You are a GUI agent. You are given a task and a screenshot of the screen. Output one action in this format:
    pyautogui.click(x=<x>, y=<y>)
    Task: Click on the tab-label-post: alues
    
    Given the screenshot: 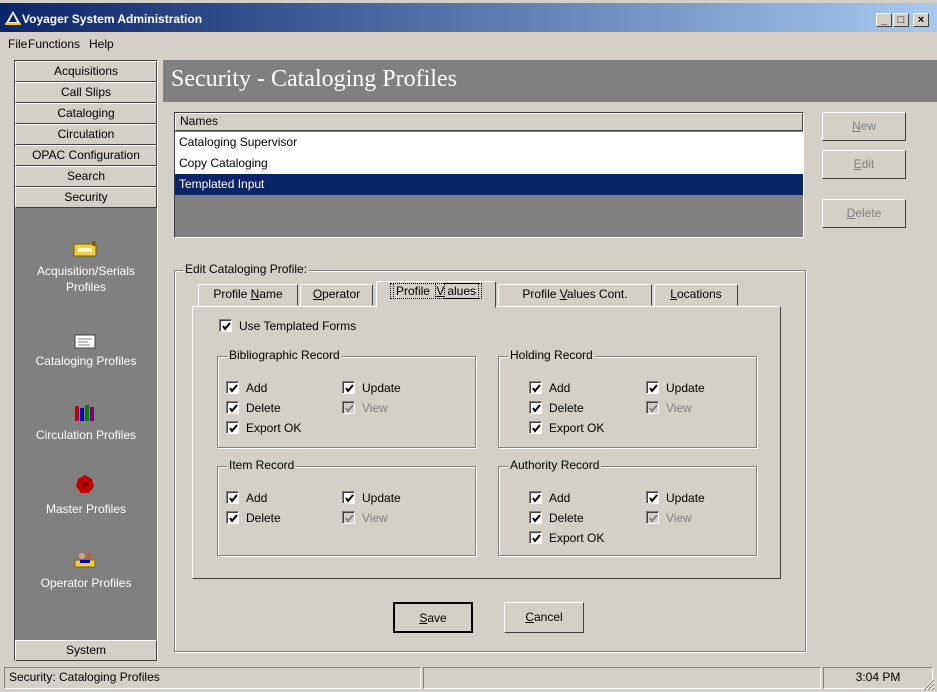 What is the action you would take?
    pyautogui.click(x=462, y=291)
    